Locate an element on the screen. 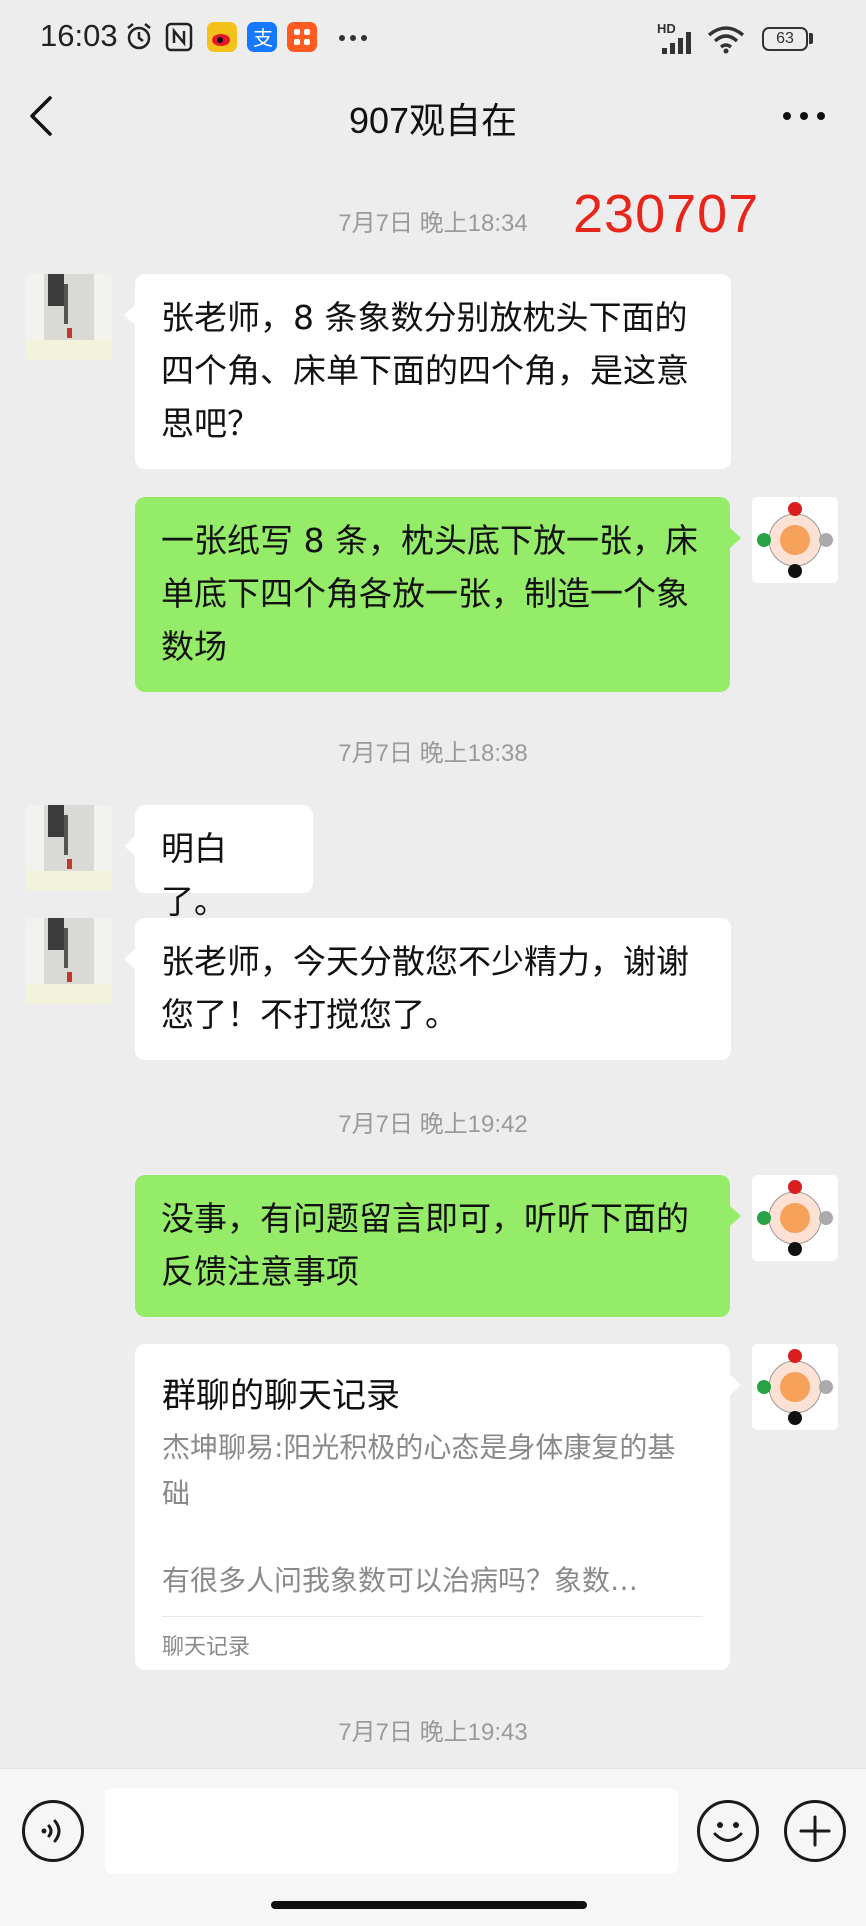  nfc-icon is located at coordinates (179, 37).